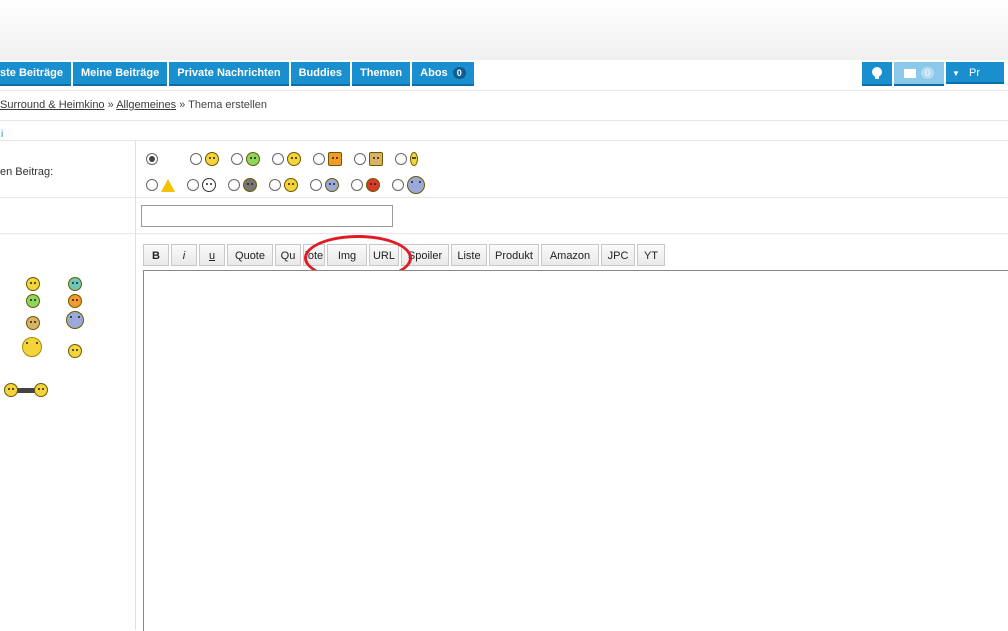  Describe the element at coordinates (288, 255) in the screenshot. I see `quote-user-button: Qu` at that location.